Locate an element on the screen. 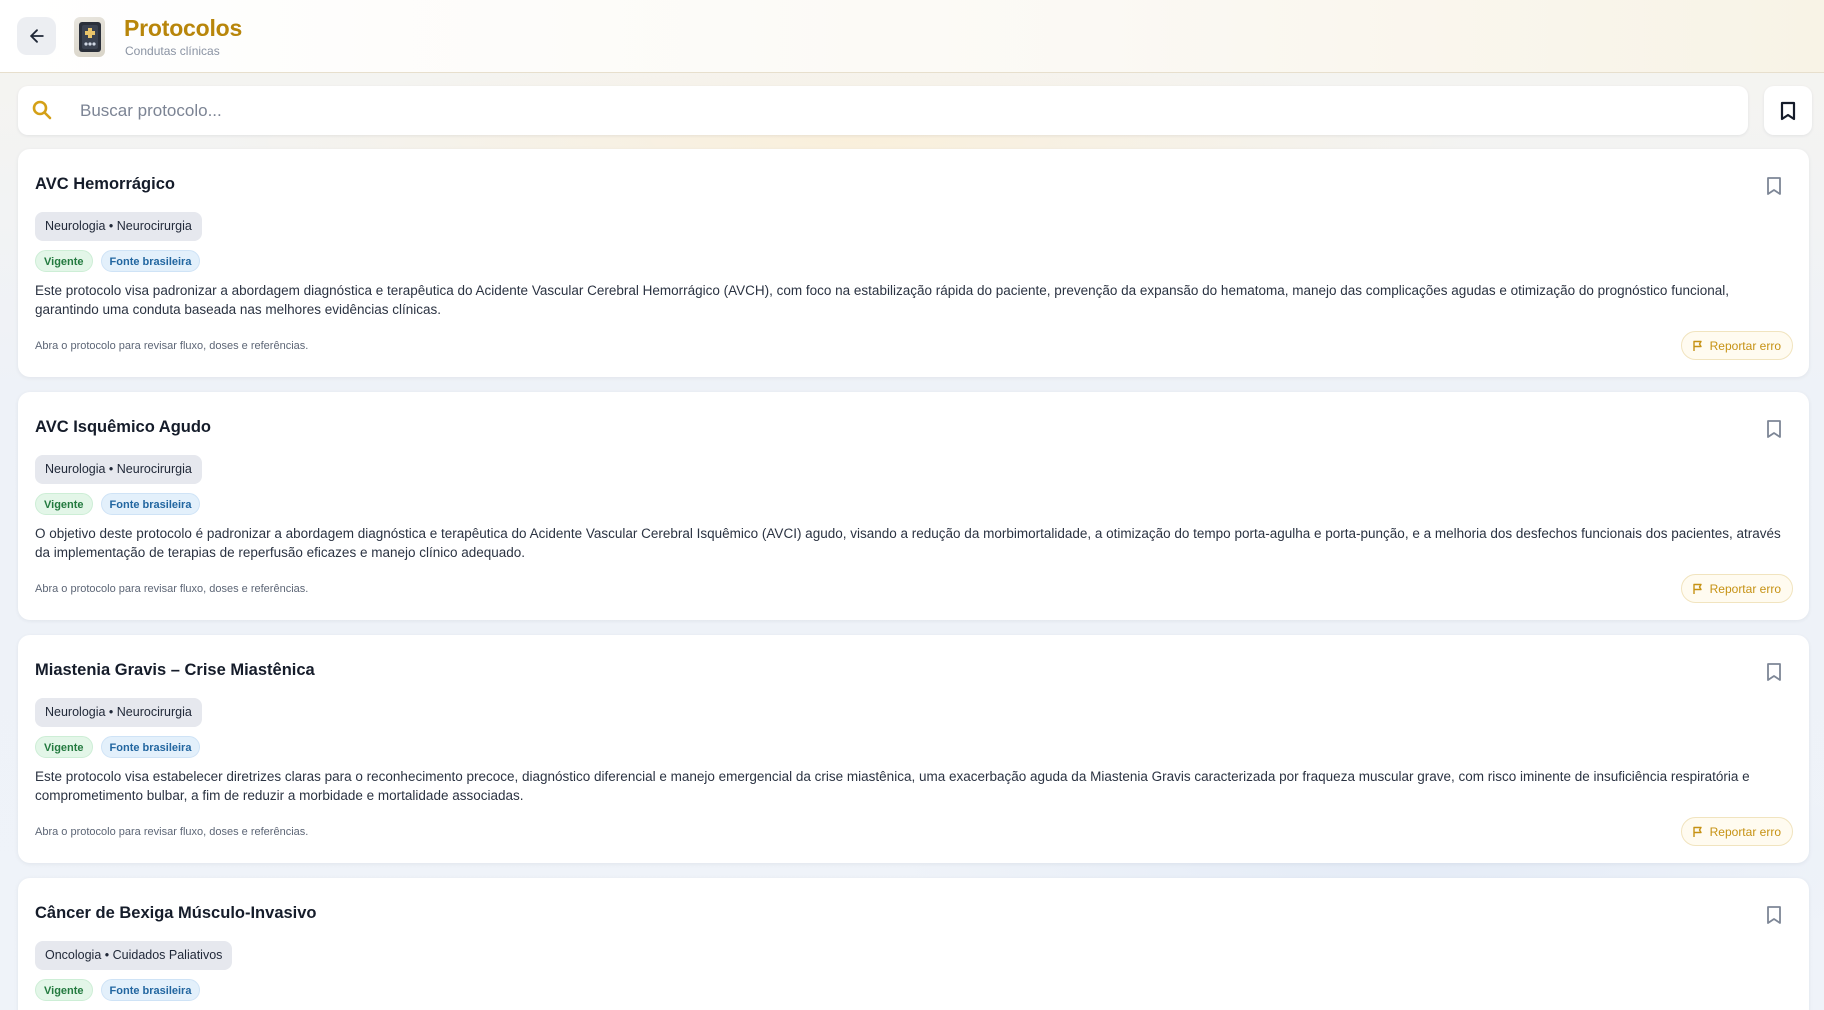 The image size is (1824, 1010). protocol-title: Câncer de Bexiga Músculo-Invasivo is located at coordinates (176, 913).